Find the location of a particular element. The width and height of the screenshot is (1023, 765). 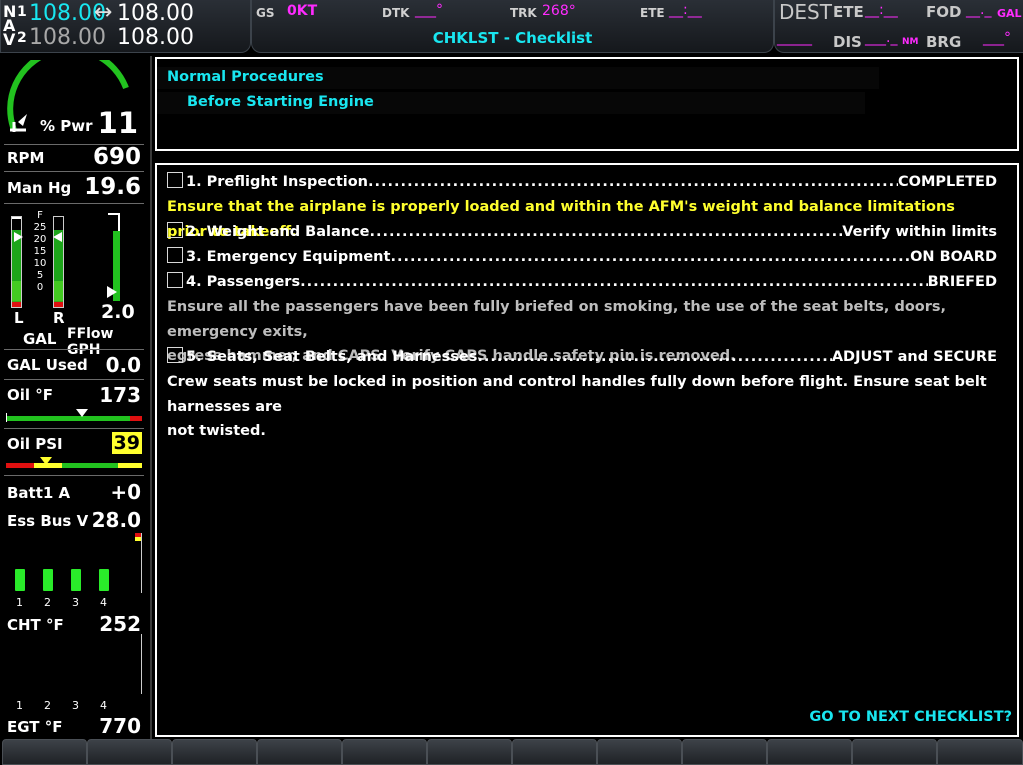

ess-bus-volts-label: Ess Bus V is located at coordinates (48, 521).